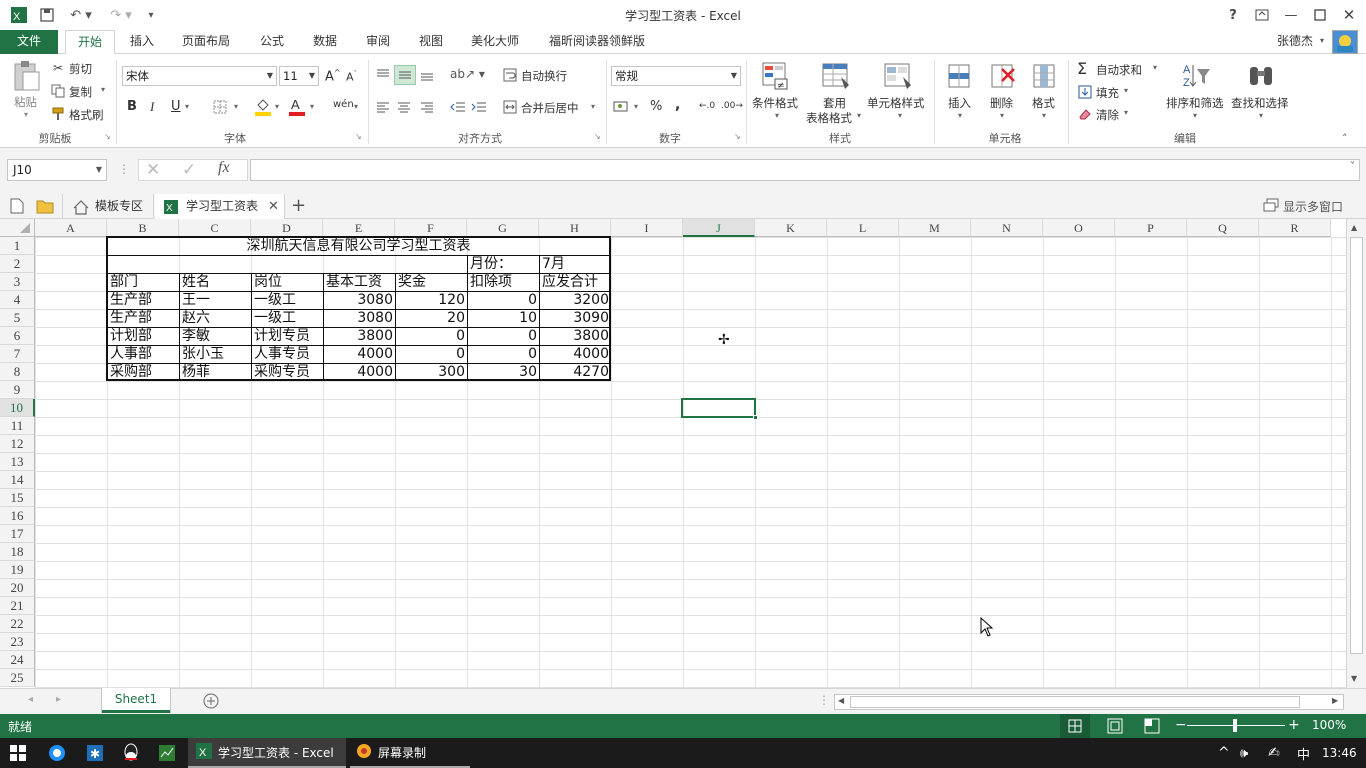 This screenshot has height=768, width=1366. Describe the element at coordinates (17, 660) in the screenshot. I see `row-header-24: 24` at that location.